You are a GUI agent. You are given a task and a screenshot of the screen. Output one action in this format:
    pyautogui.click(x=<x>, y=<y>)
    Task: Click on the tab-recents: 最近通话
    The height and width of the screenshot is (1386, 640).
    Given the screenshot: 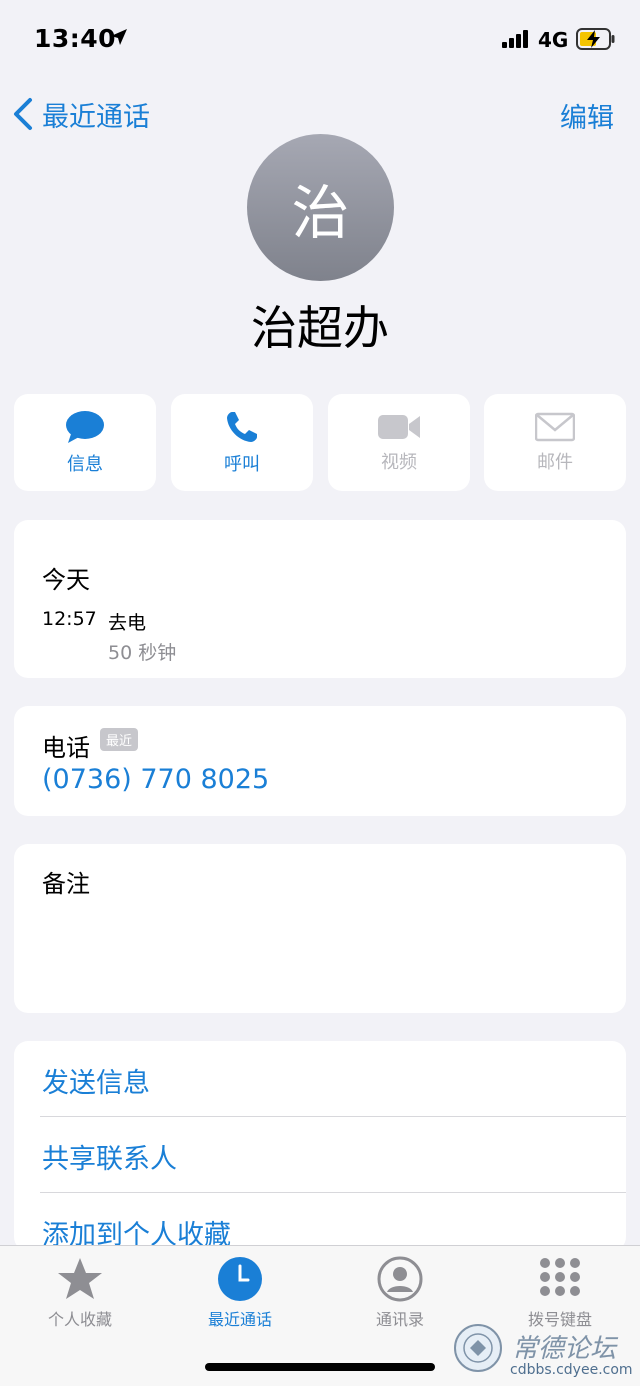 What is the action you would take?
    pyautogui.click(x=240, y=1293)
    